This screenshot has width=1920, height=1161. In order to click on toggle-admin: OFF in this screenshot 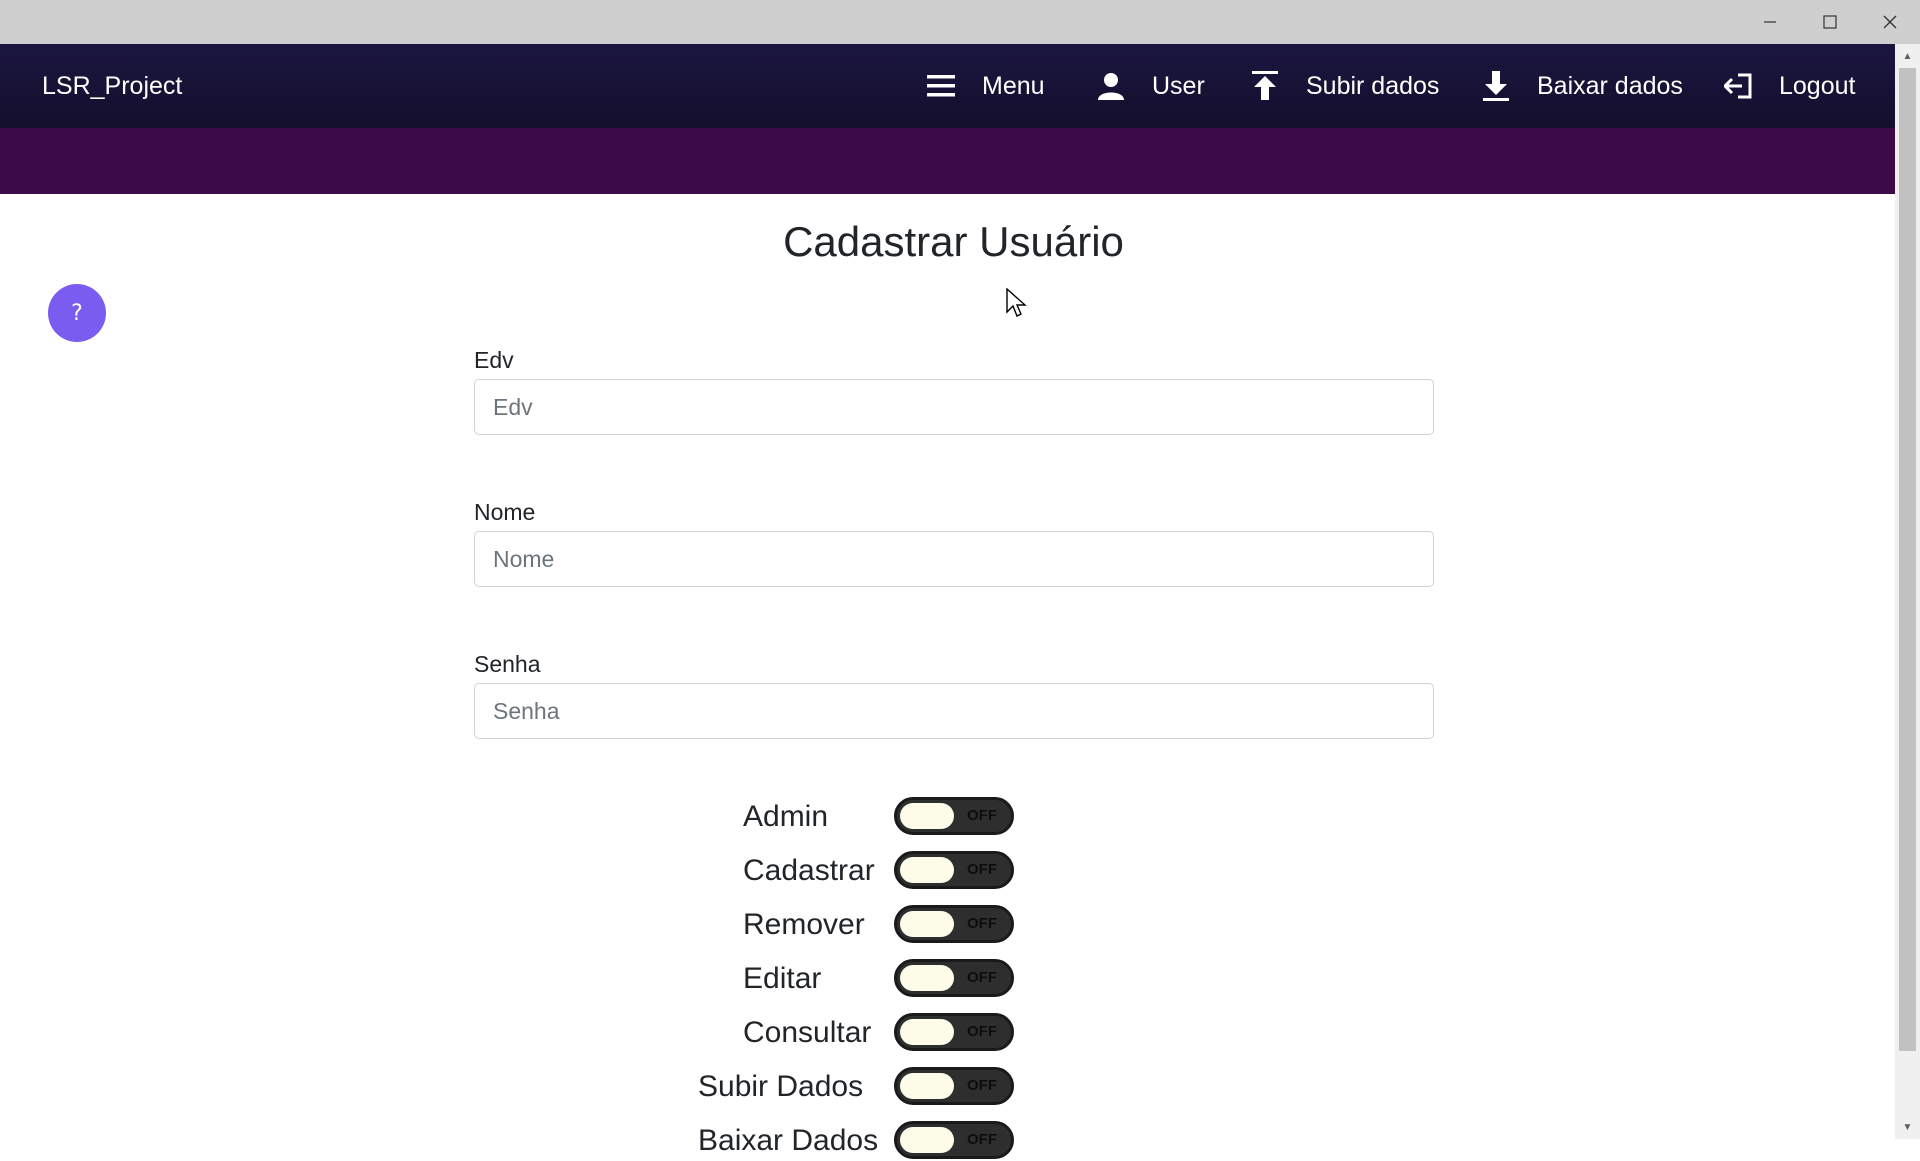, I will do `click(954, 816)`.